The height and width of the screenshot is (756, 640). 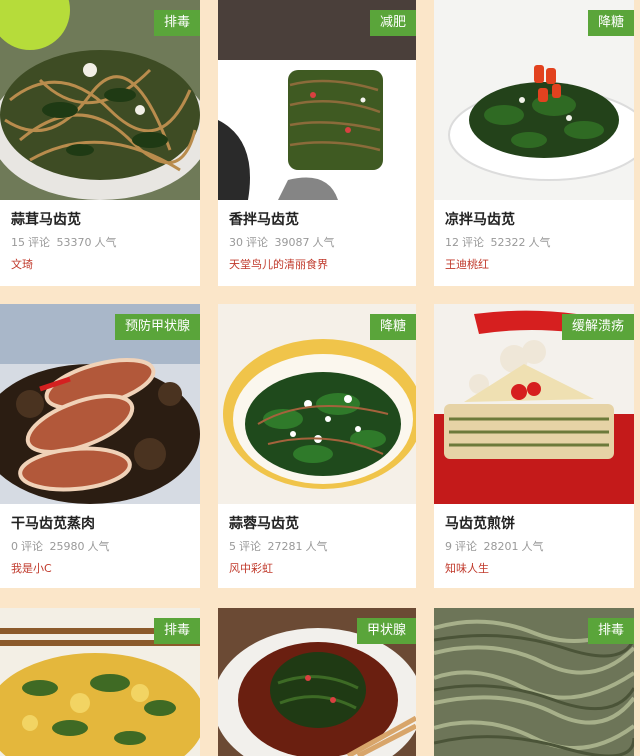 What do you see at coordinates (236, 242) in the screenshot?
I see `comment-count: 30` at bounding box center [236, 242].